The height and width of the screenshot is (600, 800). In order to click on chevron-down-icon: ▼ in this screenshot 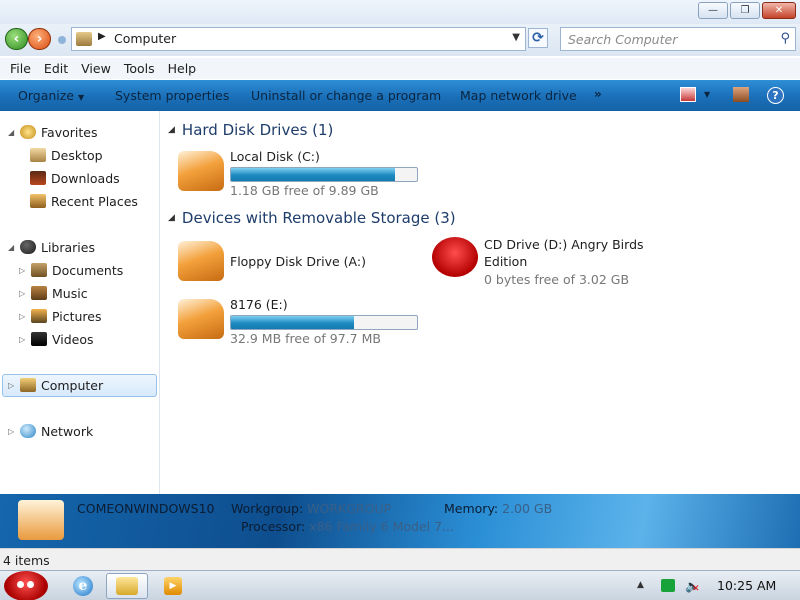, I will do `click(81, 97)`.